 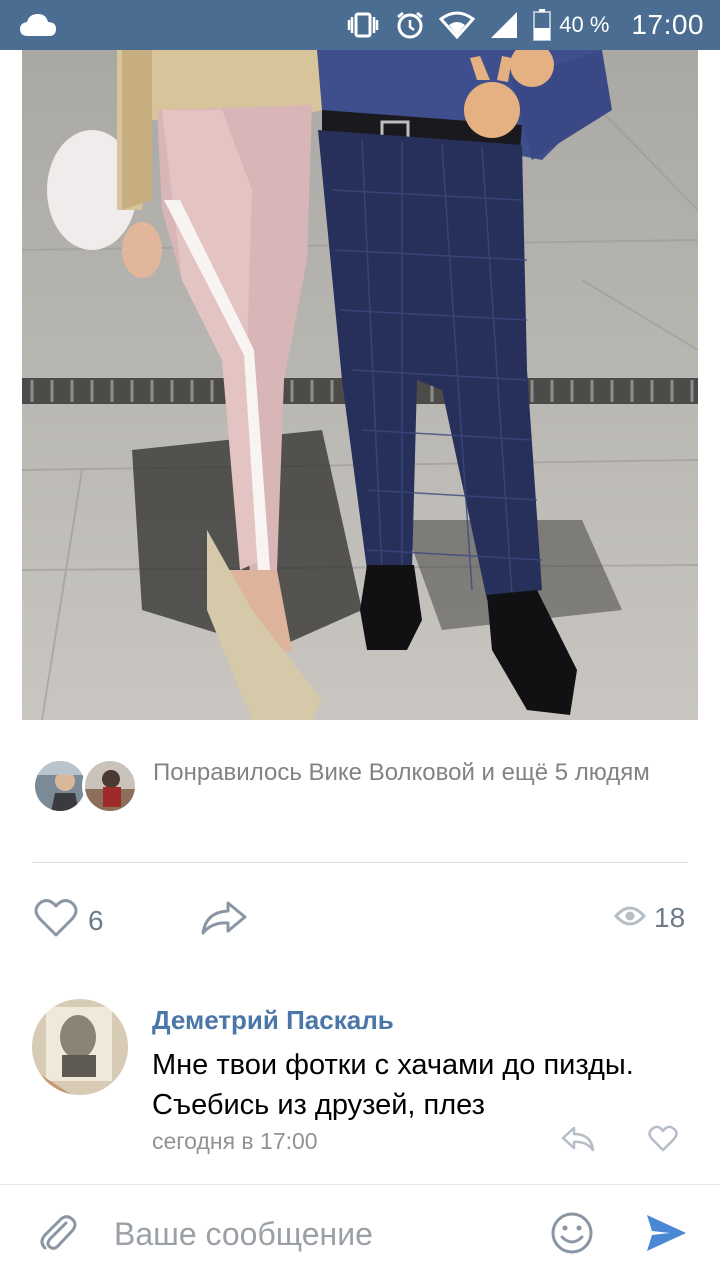 What do you see at coordinates (360, 920) in the screenshot?
I see `post-actions: 6 18` at bounding box center [360, 920].